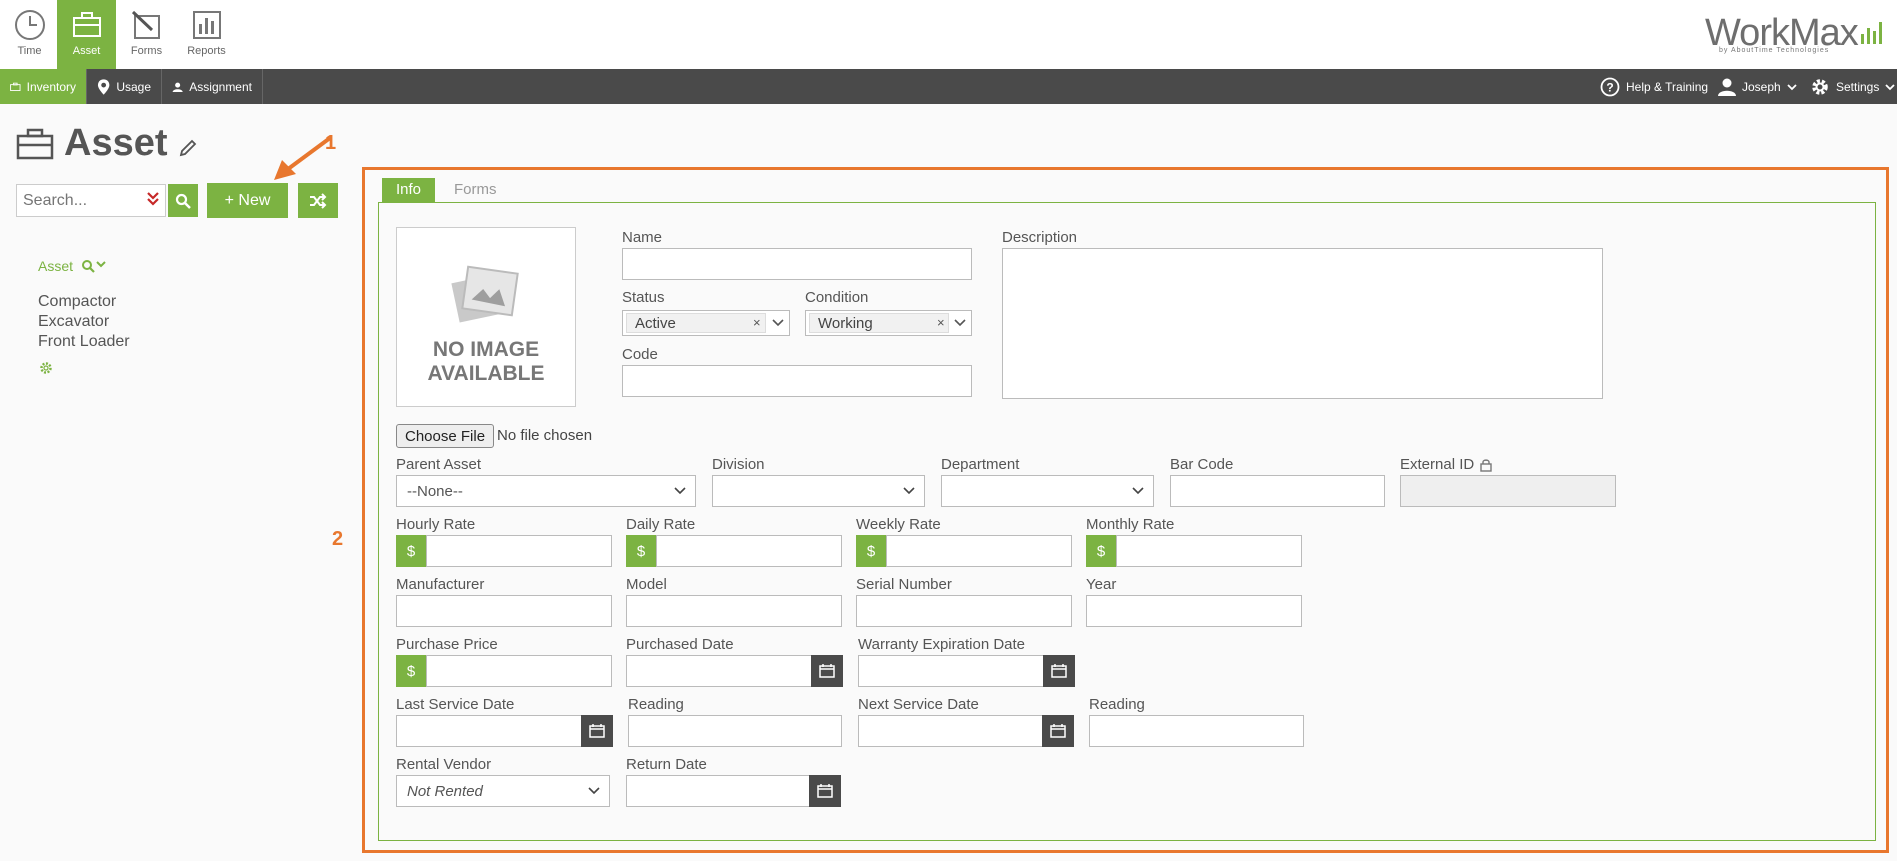 Image resolution: width=1897 pixels, height=861 pixels. I want to click on forms-icon, so click(145, 24).